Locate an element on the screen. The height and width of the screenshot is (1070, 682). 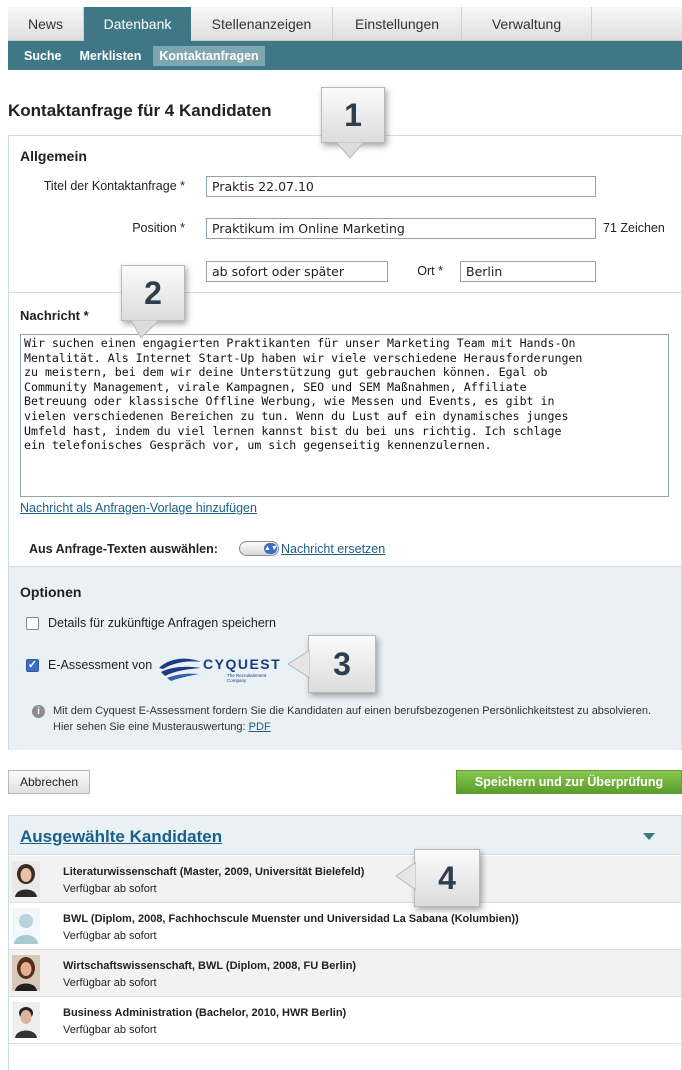
template-select-label: Aus Anfrage-Texten auswählen: is located at coordinates (123, 549).